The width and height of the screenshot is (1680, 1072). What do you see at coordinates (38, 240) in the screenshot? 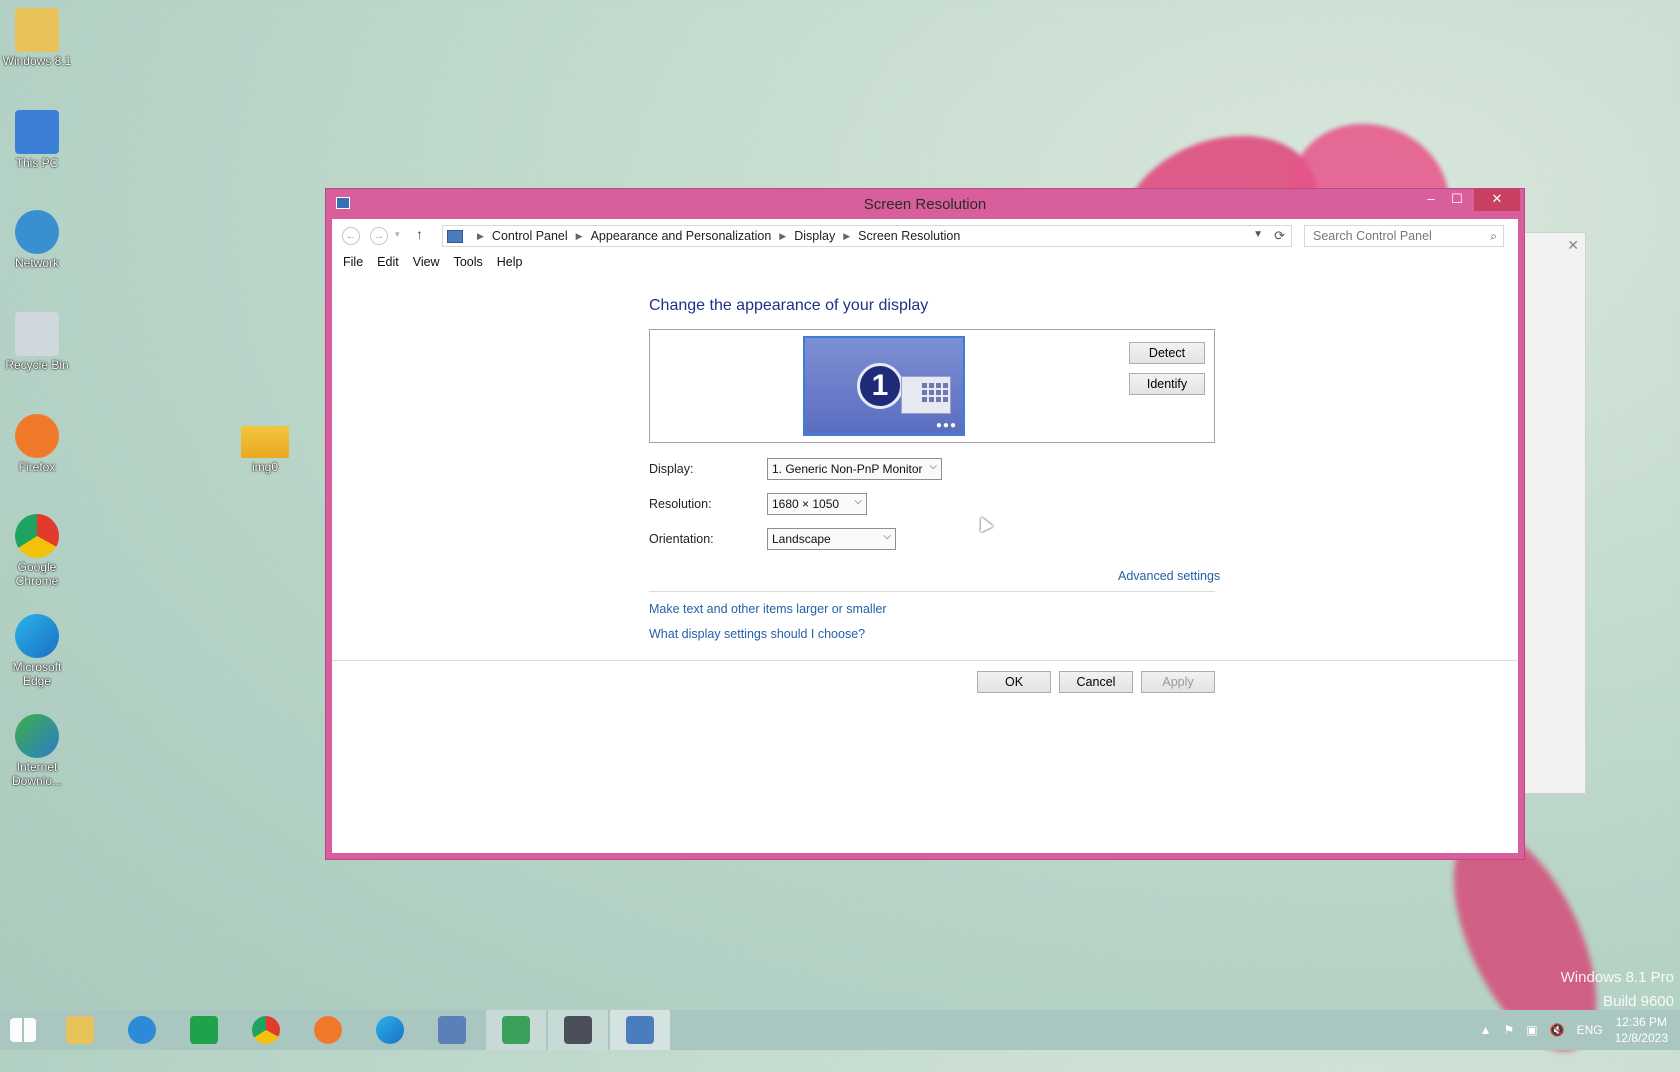
I see `desktop-icon-network: Network` at bounding box center [38, 240].